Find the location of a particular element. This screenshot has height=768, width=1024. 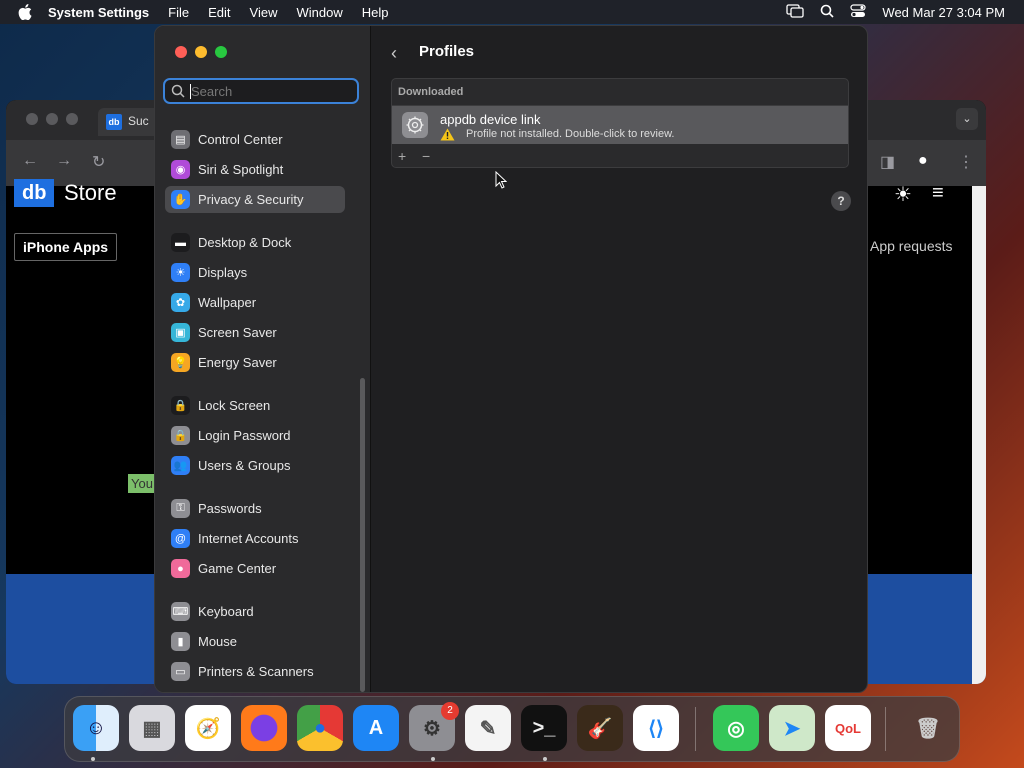

chrome-icon: ● is located at coordinates (320, 728).